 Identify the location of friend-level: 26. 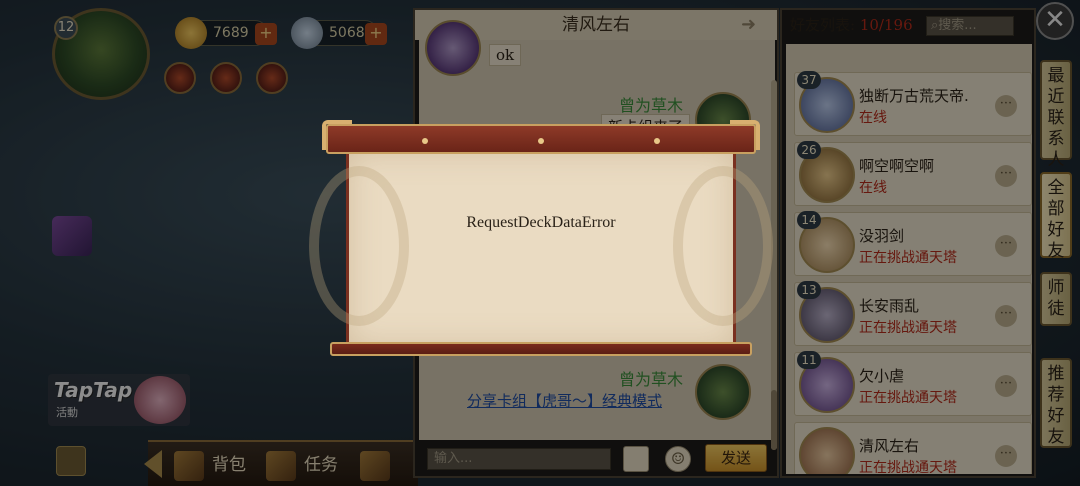
(809, 150).